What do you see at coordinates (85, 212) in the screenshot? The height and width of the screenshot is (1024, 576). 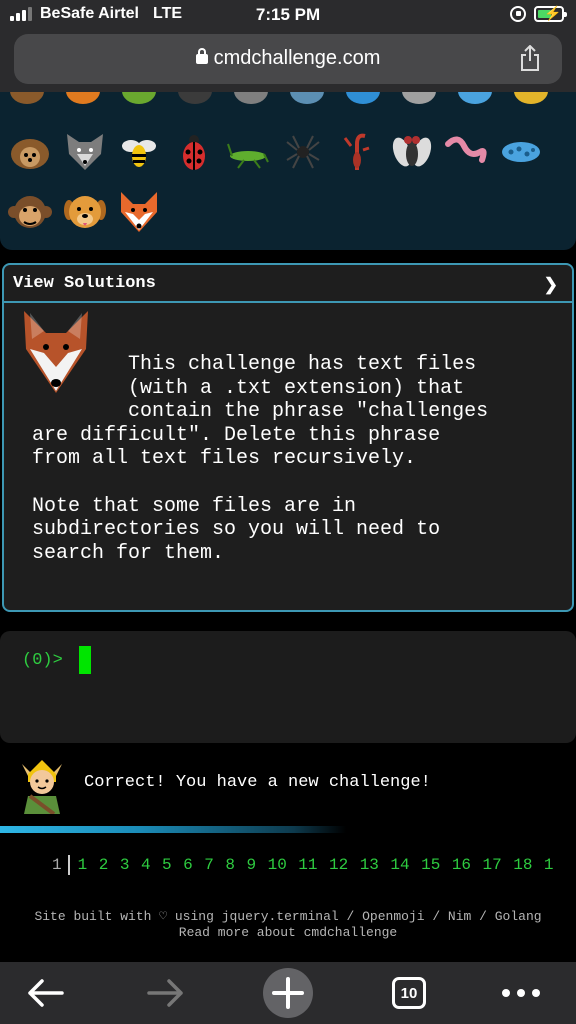 I see `dog-icon` at bounding box center [85, 212].